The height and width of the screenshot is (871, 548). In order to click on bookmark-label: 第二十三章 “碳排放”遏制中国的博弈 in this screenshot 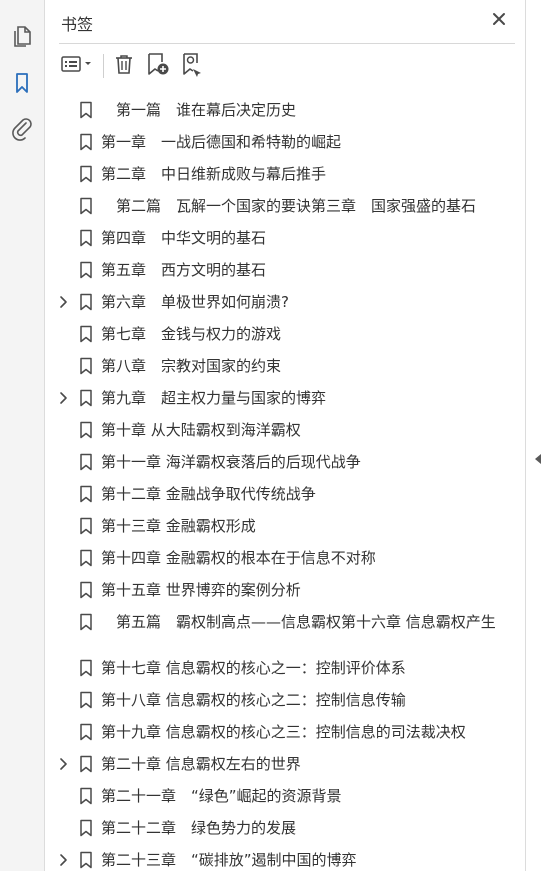, I will do `click(229, 860)`.